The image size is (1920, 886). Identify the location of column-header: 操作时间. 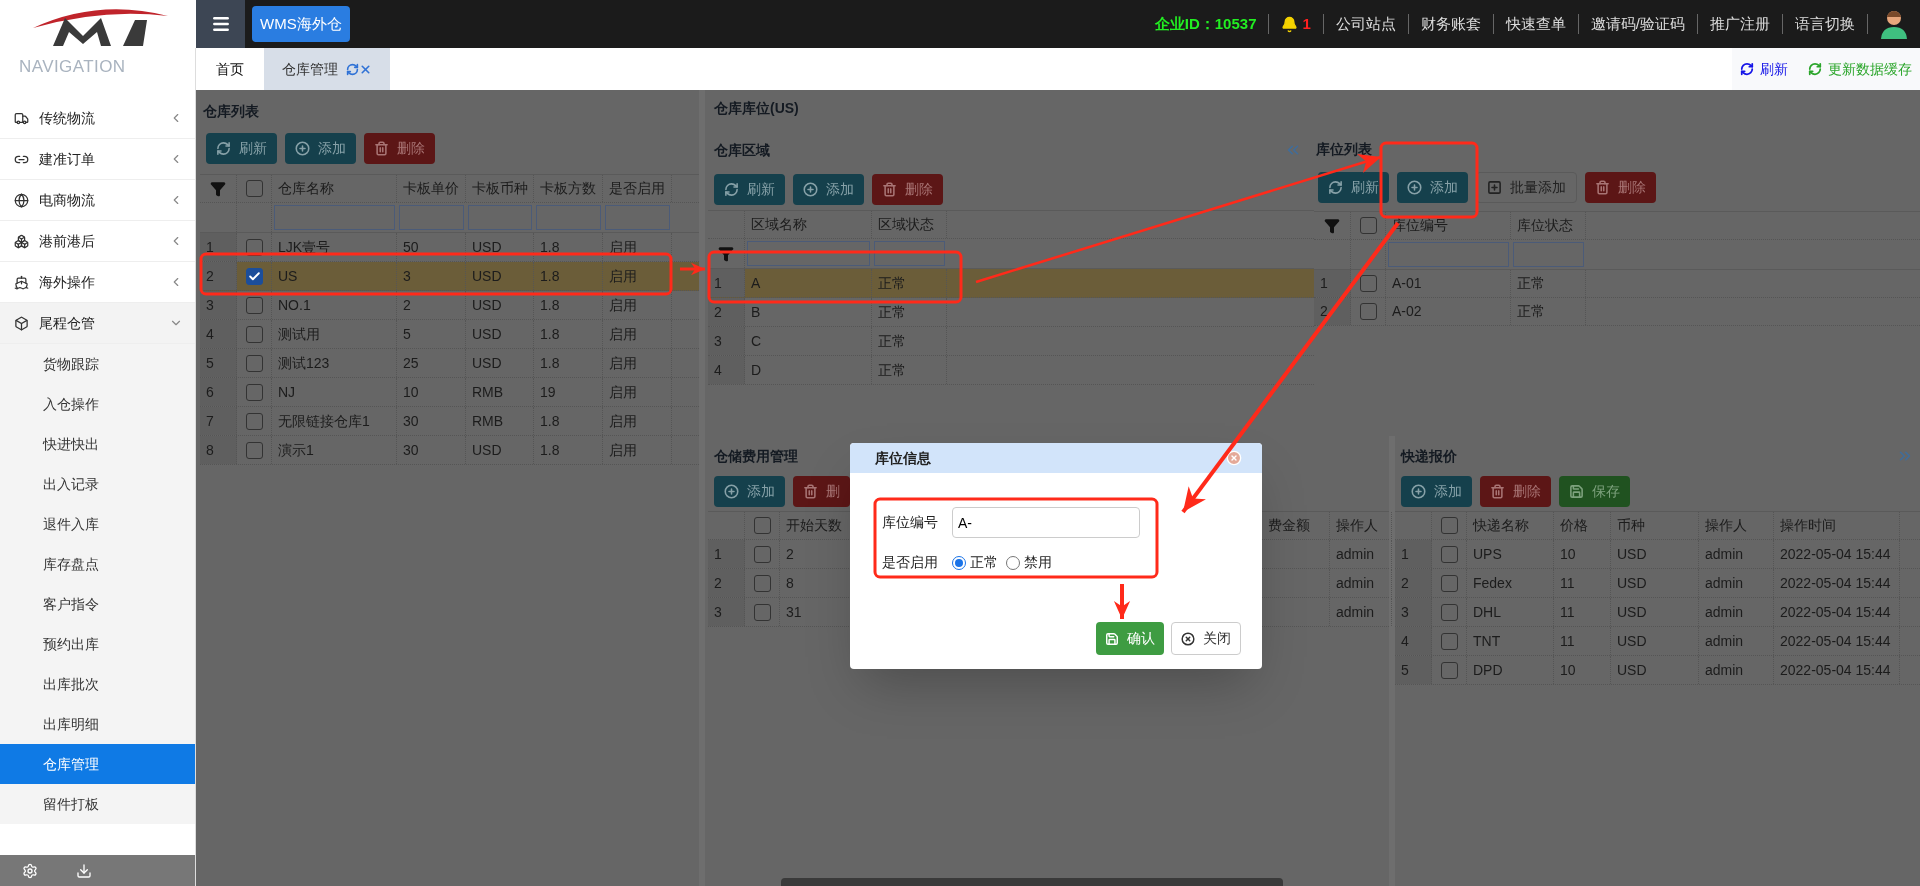
(1837, 525).